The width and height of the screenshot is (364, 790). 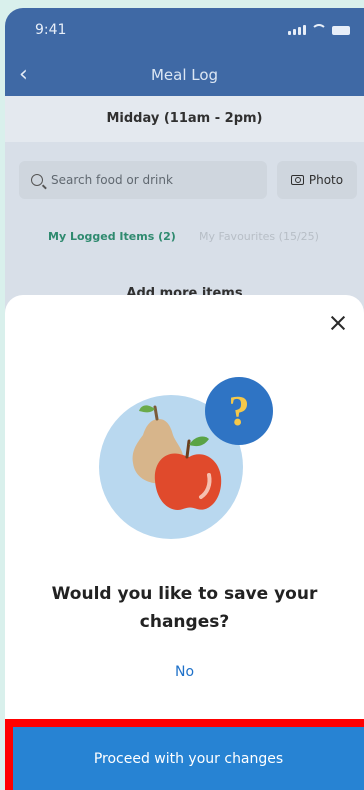 I want to click on wifi-icon, so click(x=319, y=29).